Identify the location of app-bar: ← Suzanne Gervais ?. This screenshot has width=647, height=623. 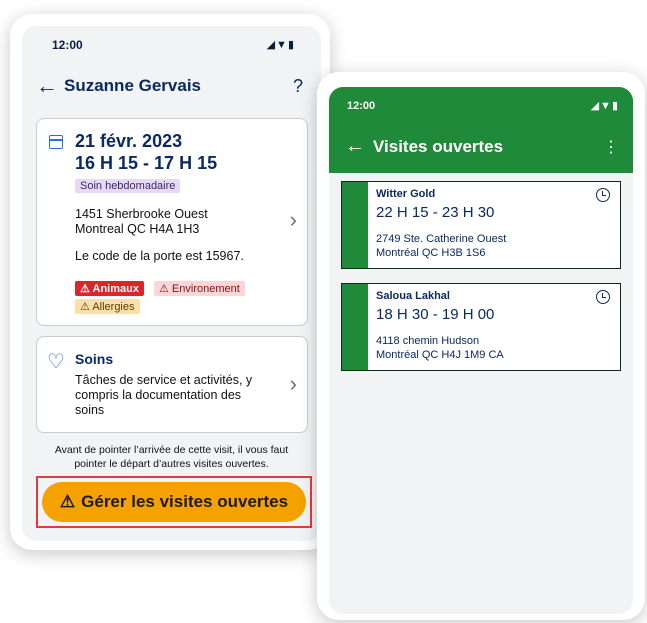
(171, 90).